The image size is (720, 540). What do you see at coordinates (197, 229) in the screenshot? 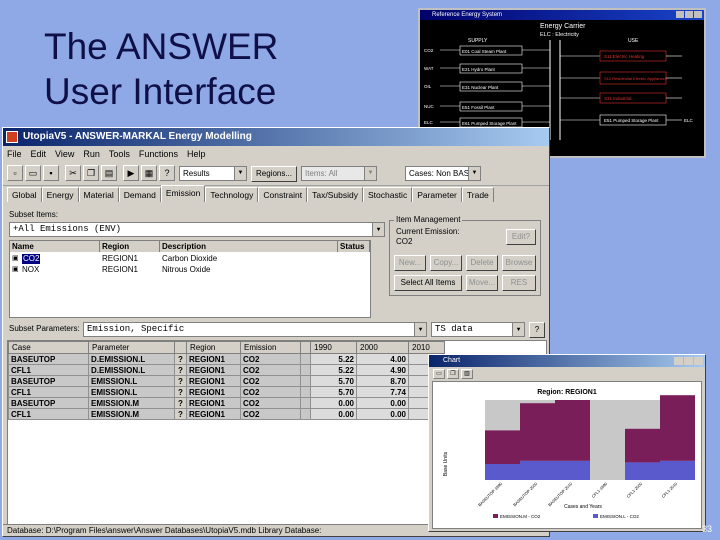
I see `subset-items-combo: +All Emissions (ENV) ▼` at bounding box center [197, 229].